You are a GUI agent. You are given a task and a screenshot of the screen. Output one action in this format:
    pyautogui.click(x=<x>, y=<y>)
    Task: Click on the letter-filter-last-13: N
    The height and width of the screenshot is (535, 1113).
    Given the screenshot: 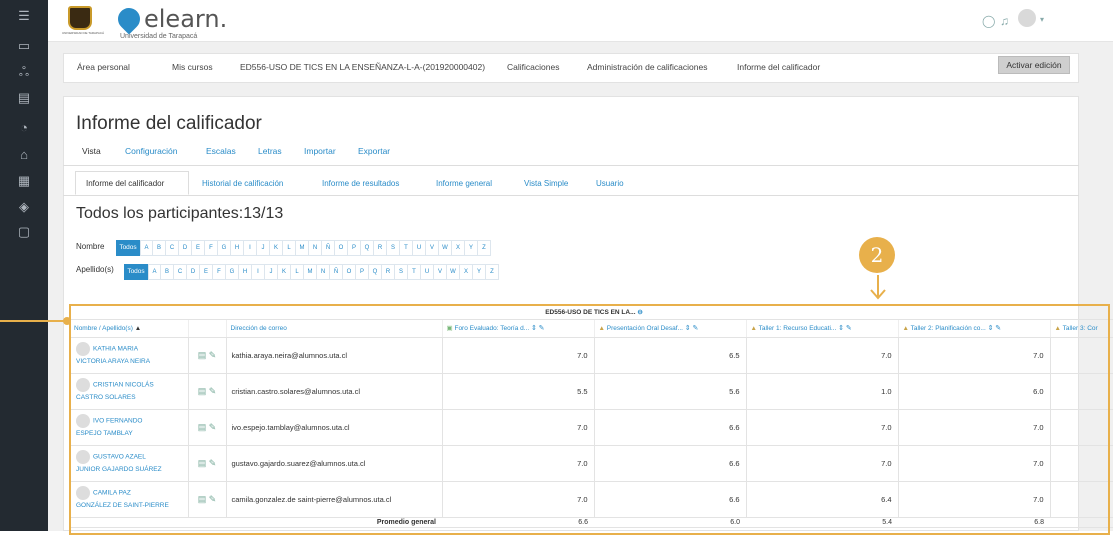 What is the action you would take?
    pyautogui.click(x=323, y=272)
    